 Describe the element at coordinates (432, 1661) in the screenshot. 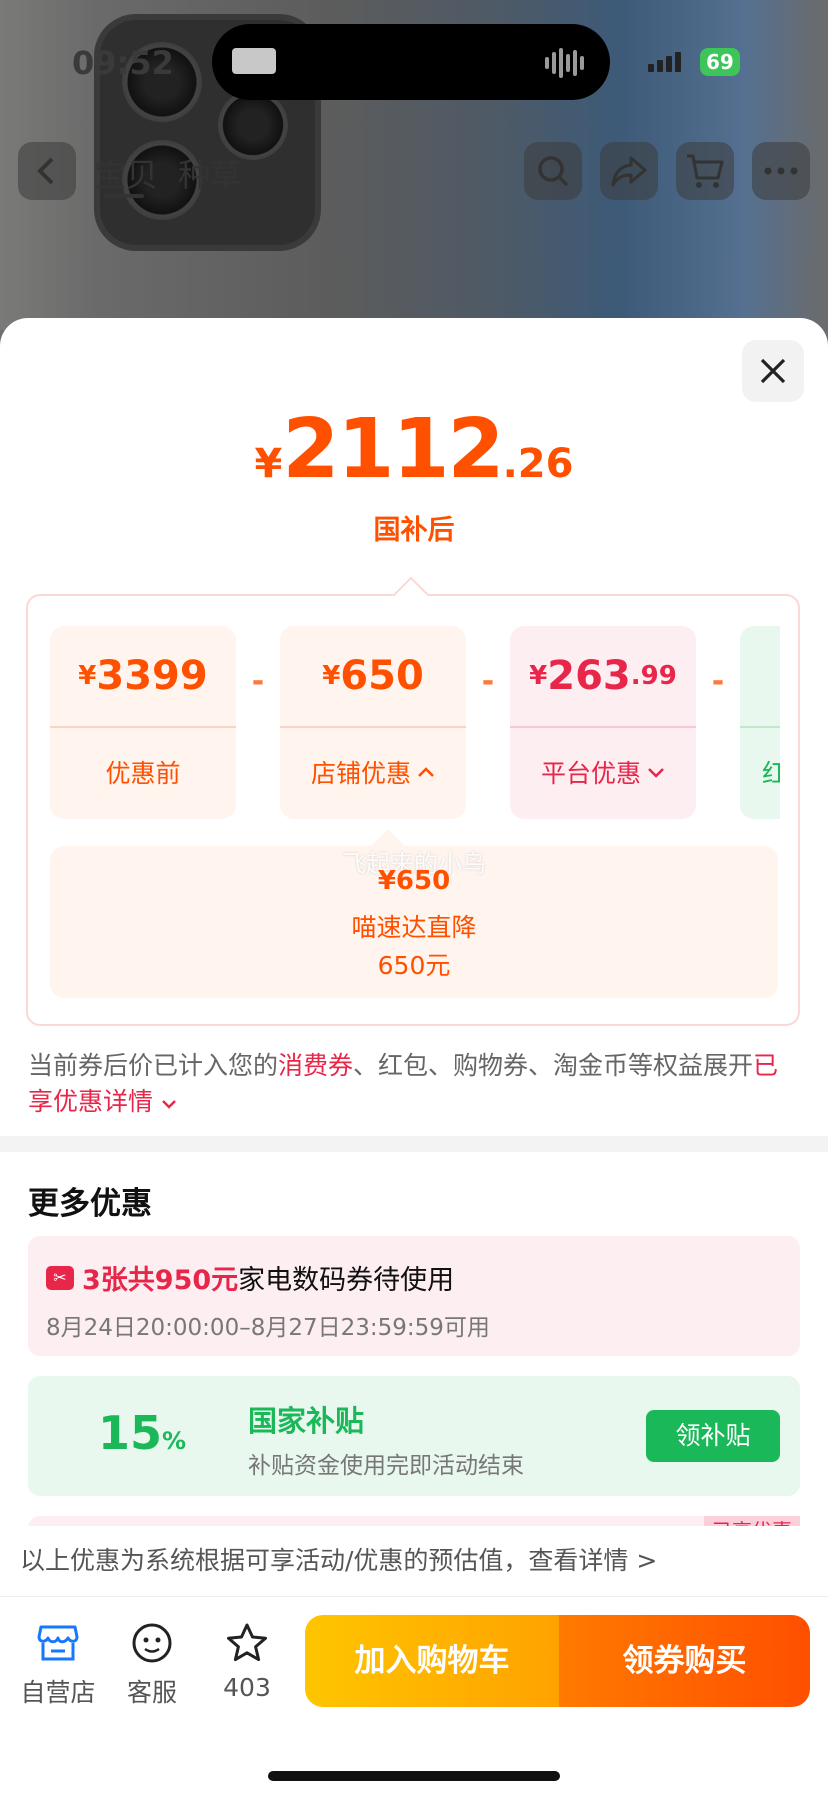

I see `add-to-cart-button: 加入购物车` at that location.